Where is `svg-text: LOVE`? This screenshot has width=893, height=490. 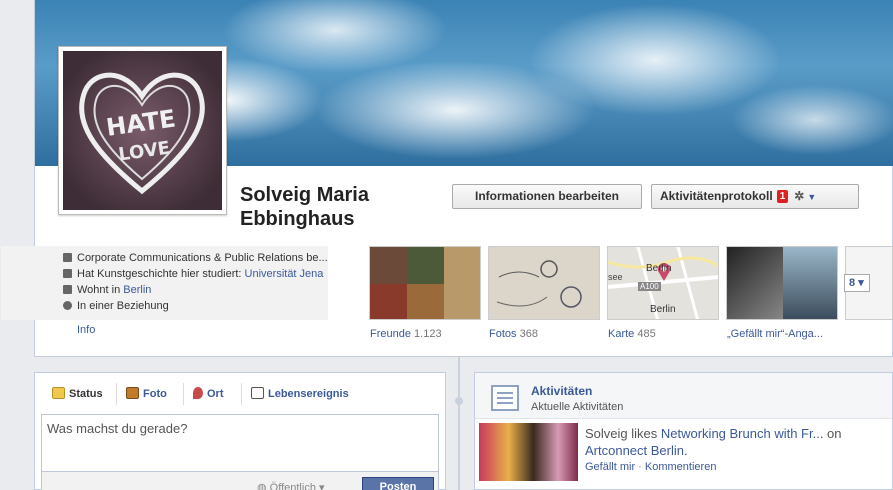 svg-text: LOVE is located at coordinates (144, 152).